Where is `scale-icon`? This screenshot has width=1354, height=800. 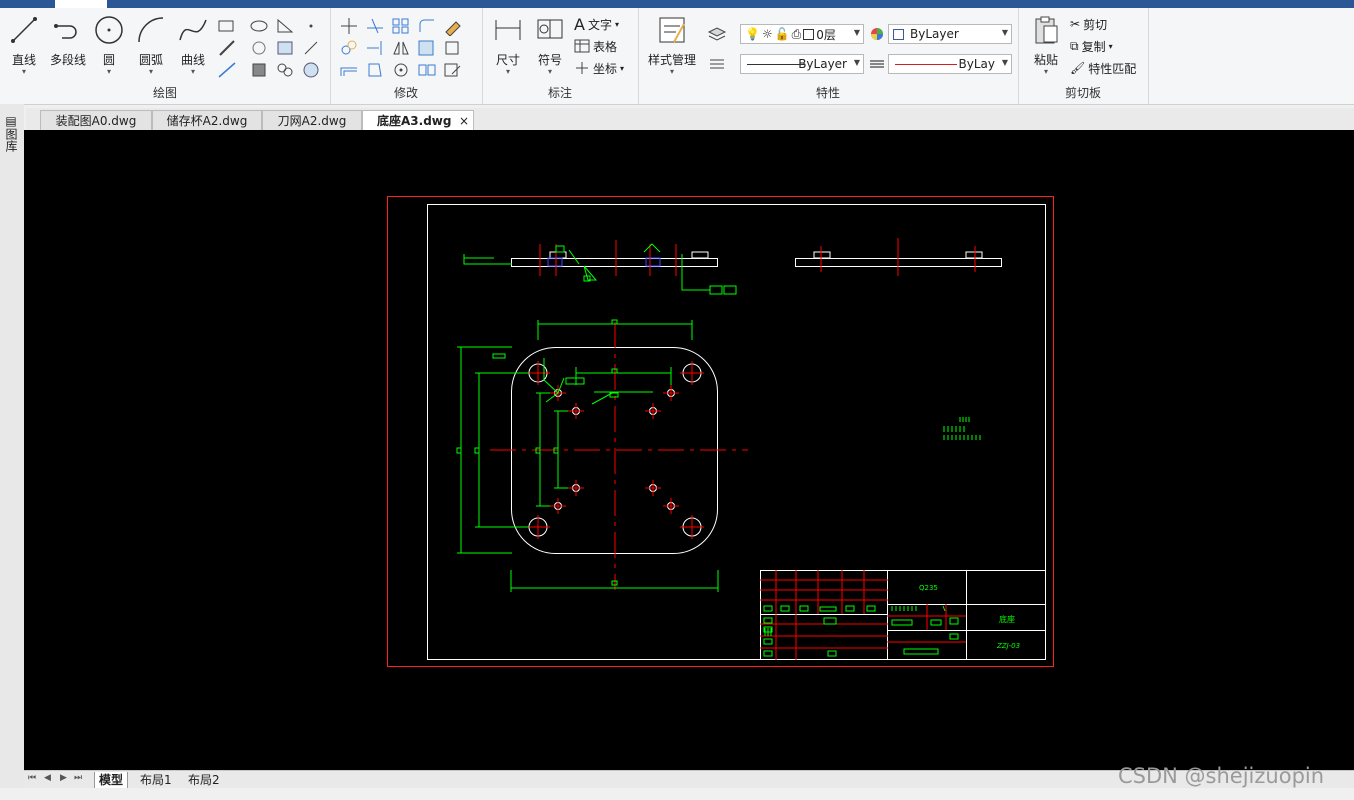 scale-icon is located at coordinates (427, 48).